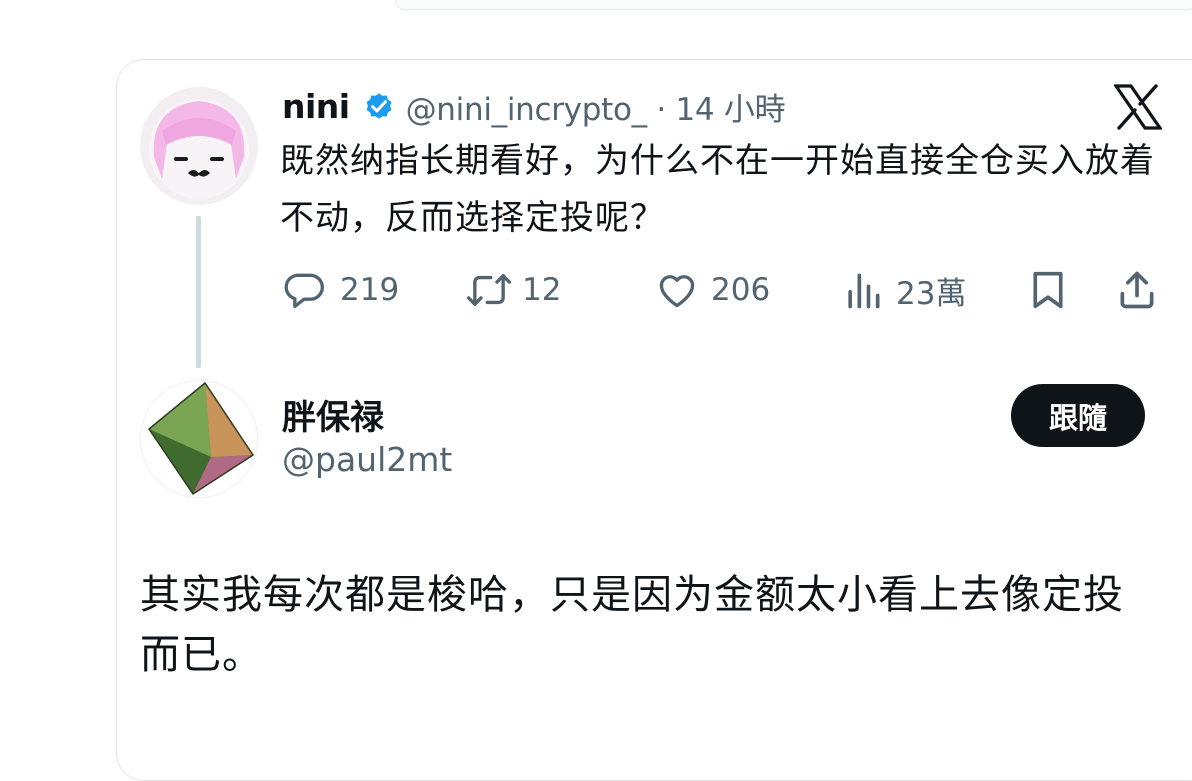 The image size is (1192, 781). Describe the element at coordinates (863, 290) in the screenshot. I see `bar-chart-icon` at that location.